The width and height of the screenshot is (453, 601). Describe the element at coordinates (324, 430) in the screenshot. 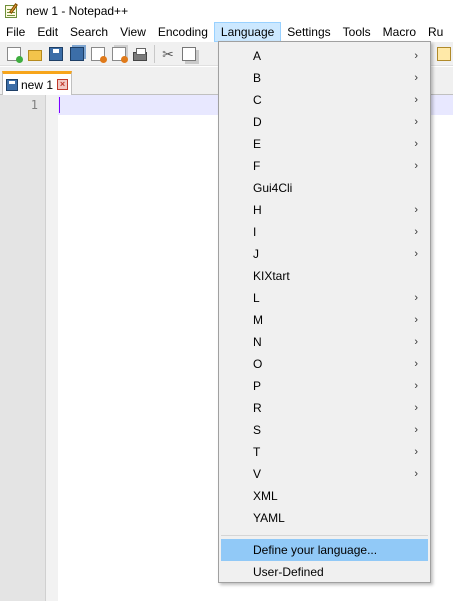

I see `language-menu-item-s: S ›` at that location.